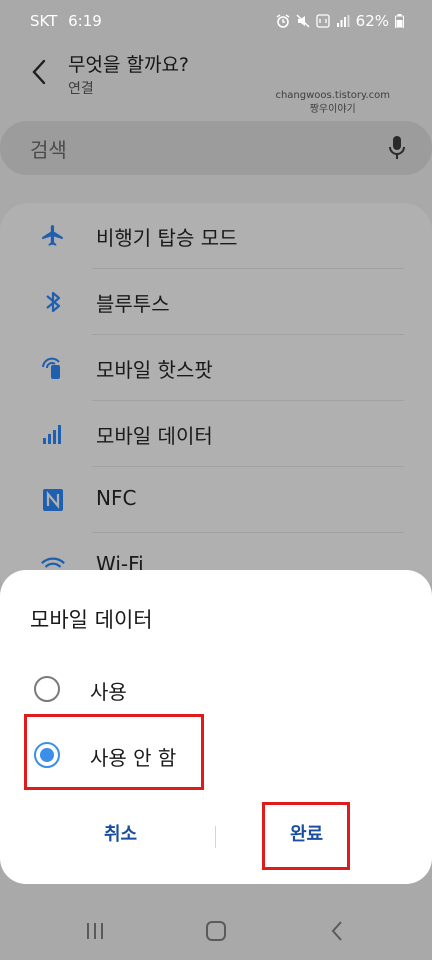  I want to click on status-icons: 62%, so click(340, 21).